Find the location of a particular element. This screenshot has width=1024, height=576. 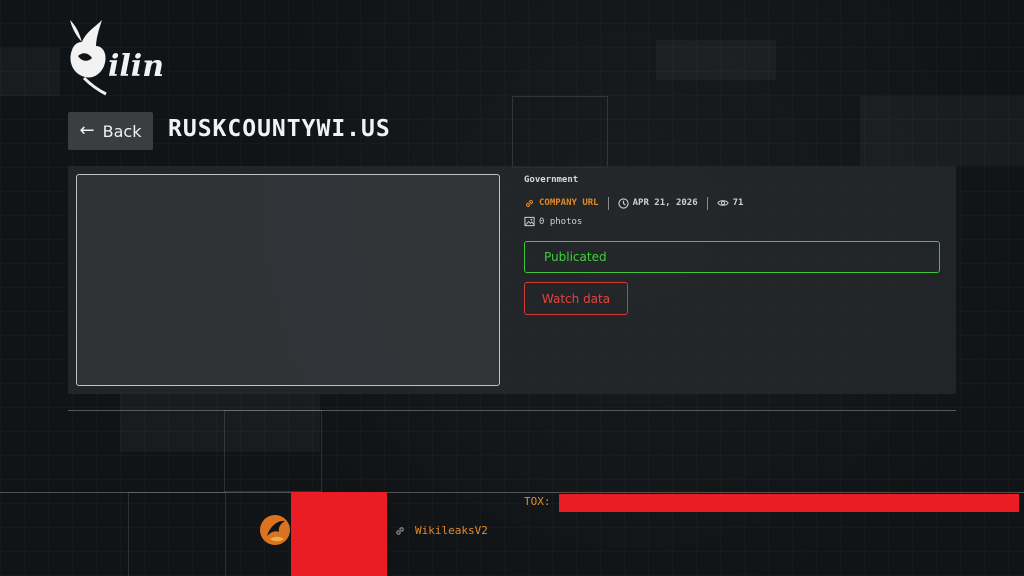

wikileaks-label: WikileaksV2 is located at coordinates (451, 530).